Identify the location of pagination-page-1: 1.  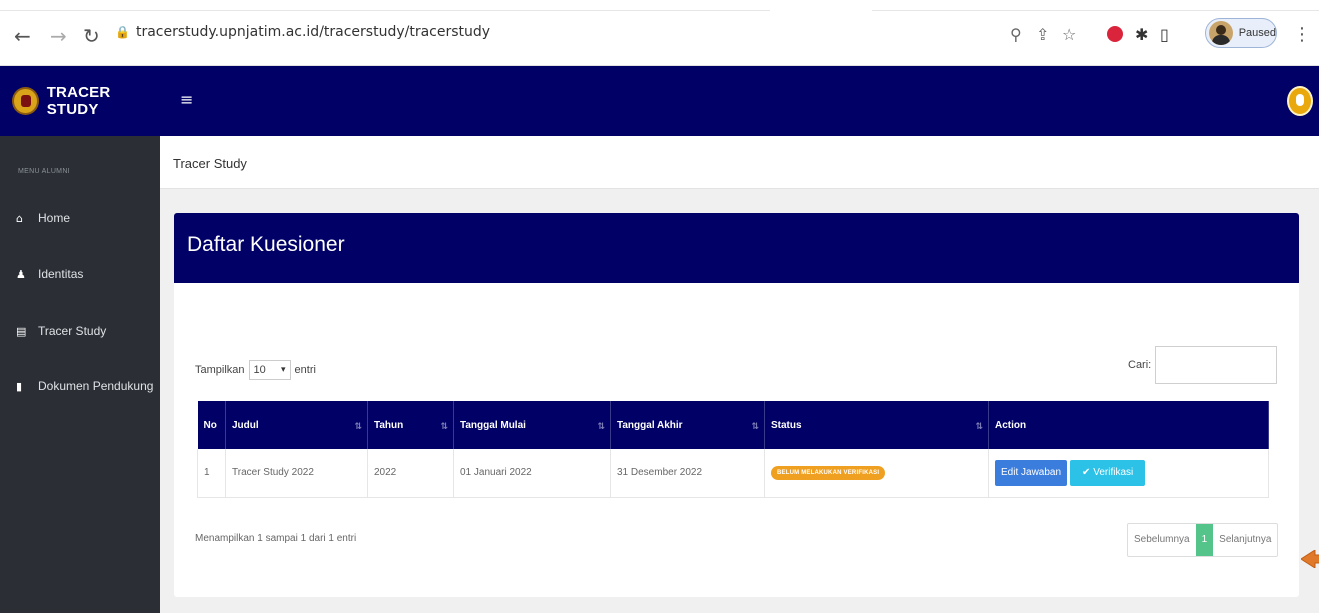
(1204, 540).